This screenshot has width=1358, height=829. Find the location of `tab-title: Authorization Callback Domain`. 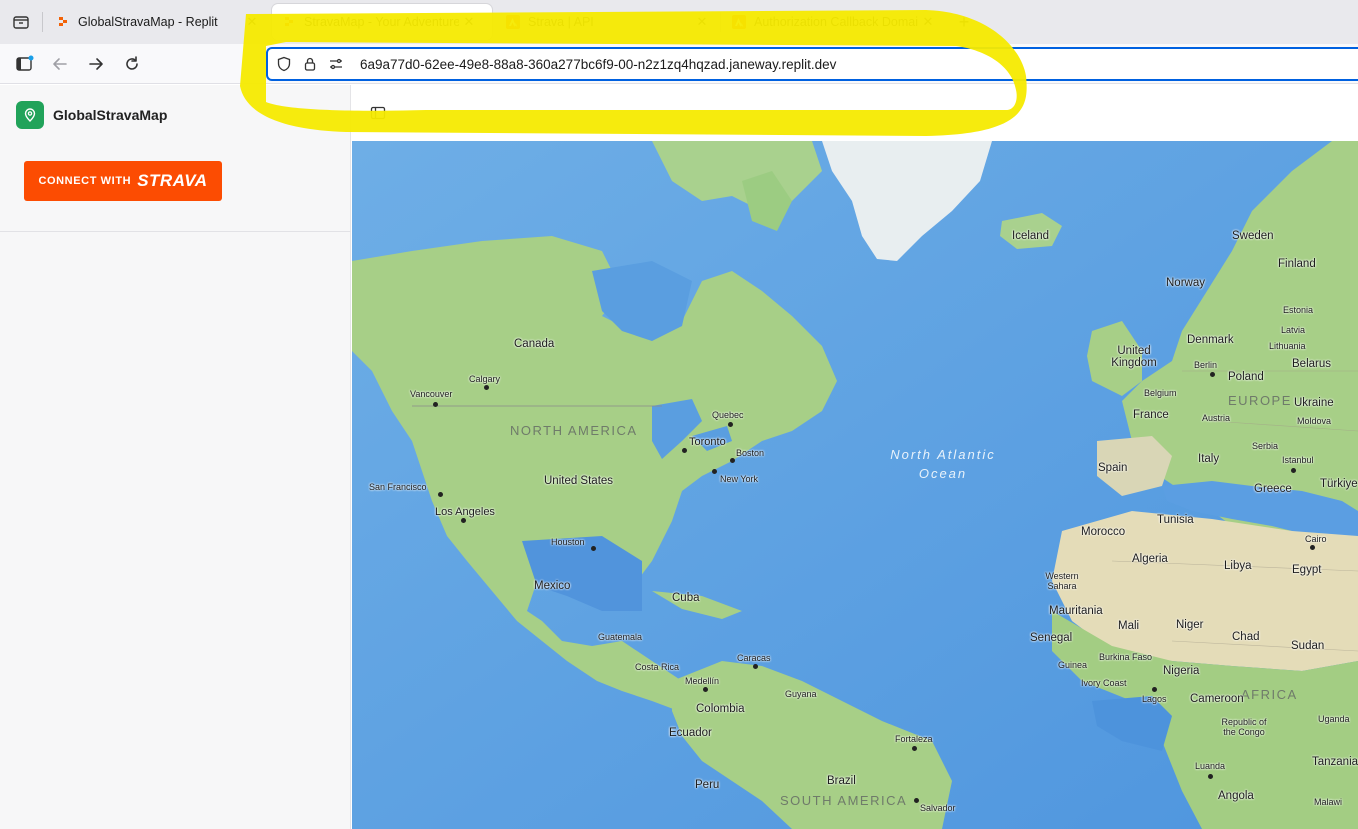

tab-title: Authorization Callback Domain is located at coordinates (836, 22).